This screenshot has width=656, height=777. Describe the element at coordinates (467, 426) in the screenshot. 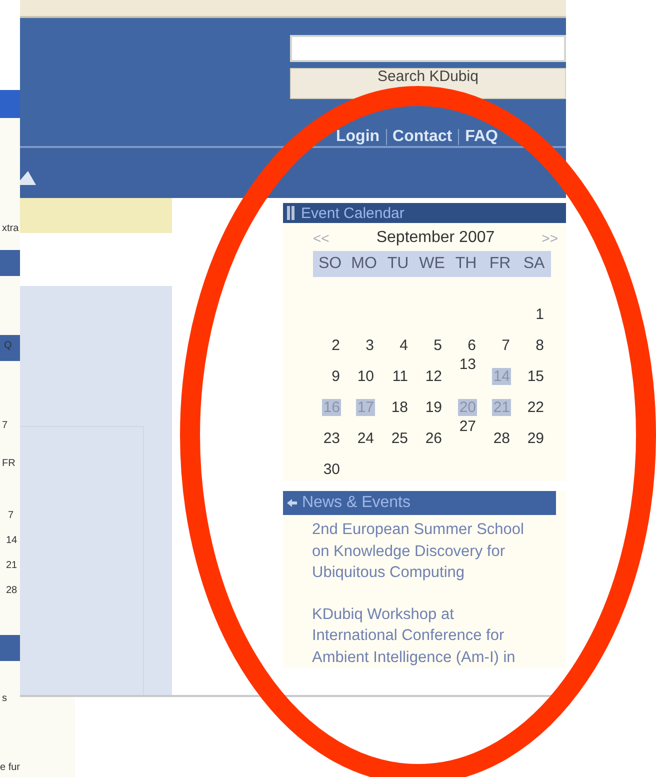

I see `calendar-day: 27` at that location.